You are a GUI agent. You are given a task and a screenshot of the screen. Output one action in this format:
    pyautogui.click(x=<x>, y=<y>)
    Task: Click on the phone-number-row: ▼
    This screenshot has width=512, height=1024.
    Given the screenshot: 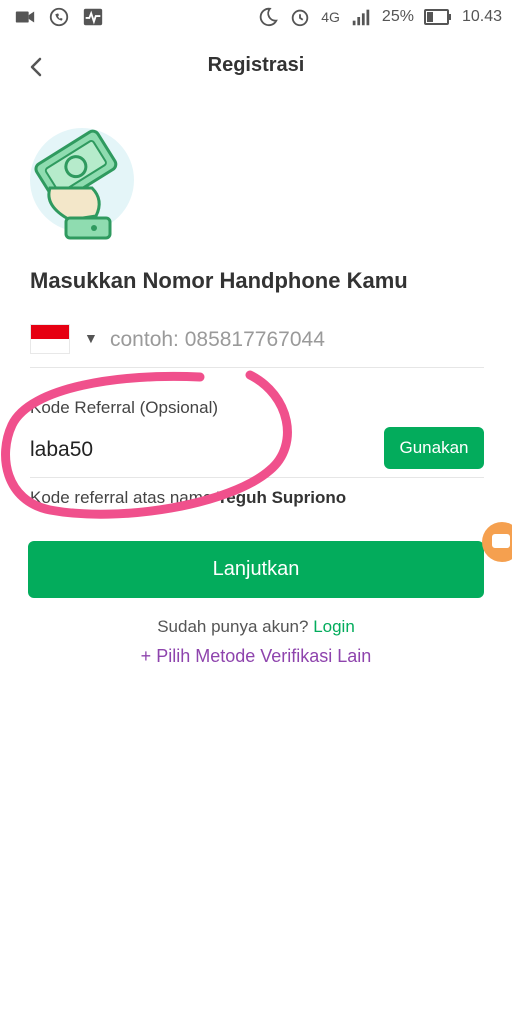 What is the action you would take?
    pyautogui.click(x=257, y=343)
    